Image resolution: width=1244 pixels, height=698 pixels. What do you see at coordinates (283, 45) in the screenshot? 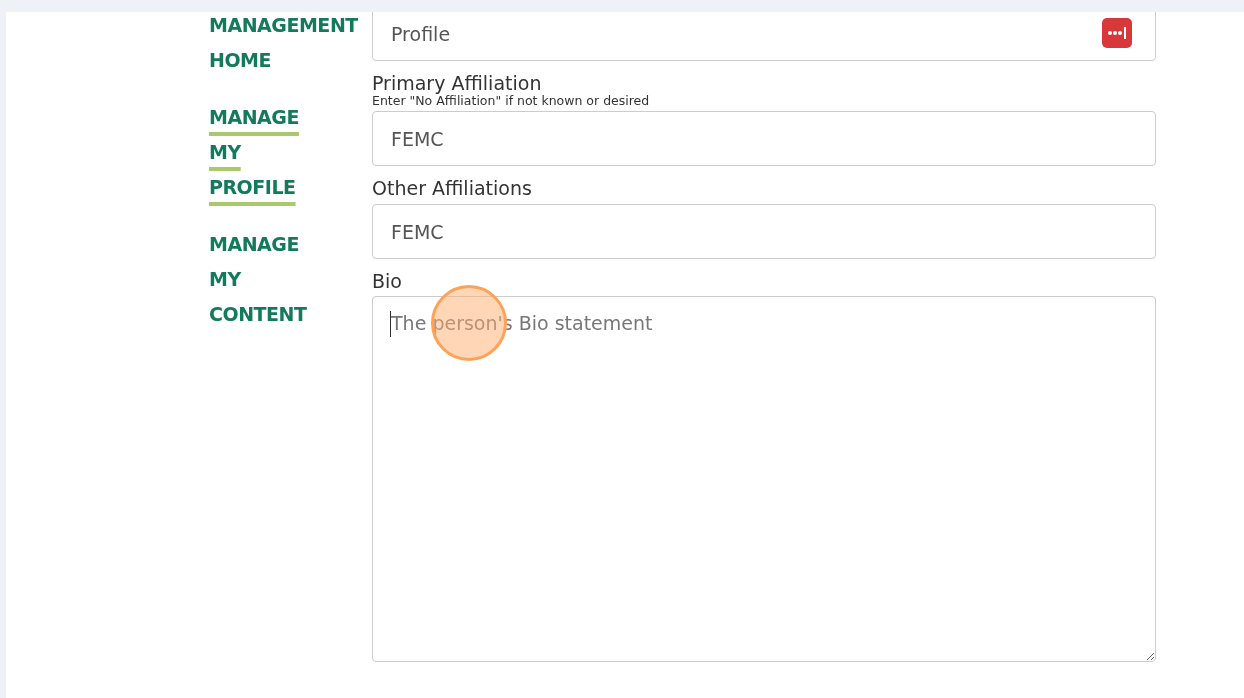
I see `sidebar-link: MANAGEMENT HOME` at bounding box center [283, 45].